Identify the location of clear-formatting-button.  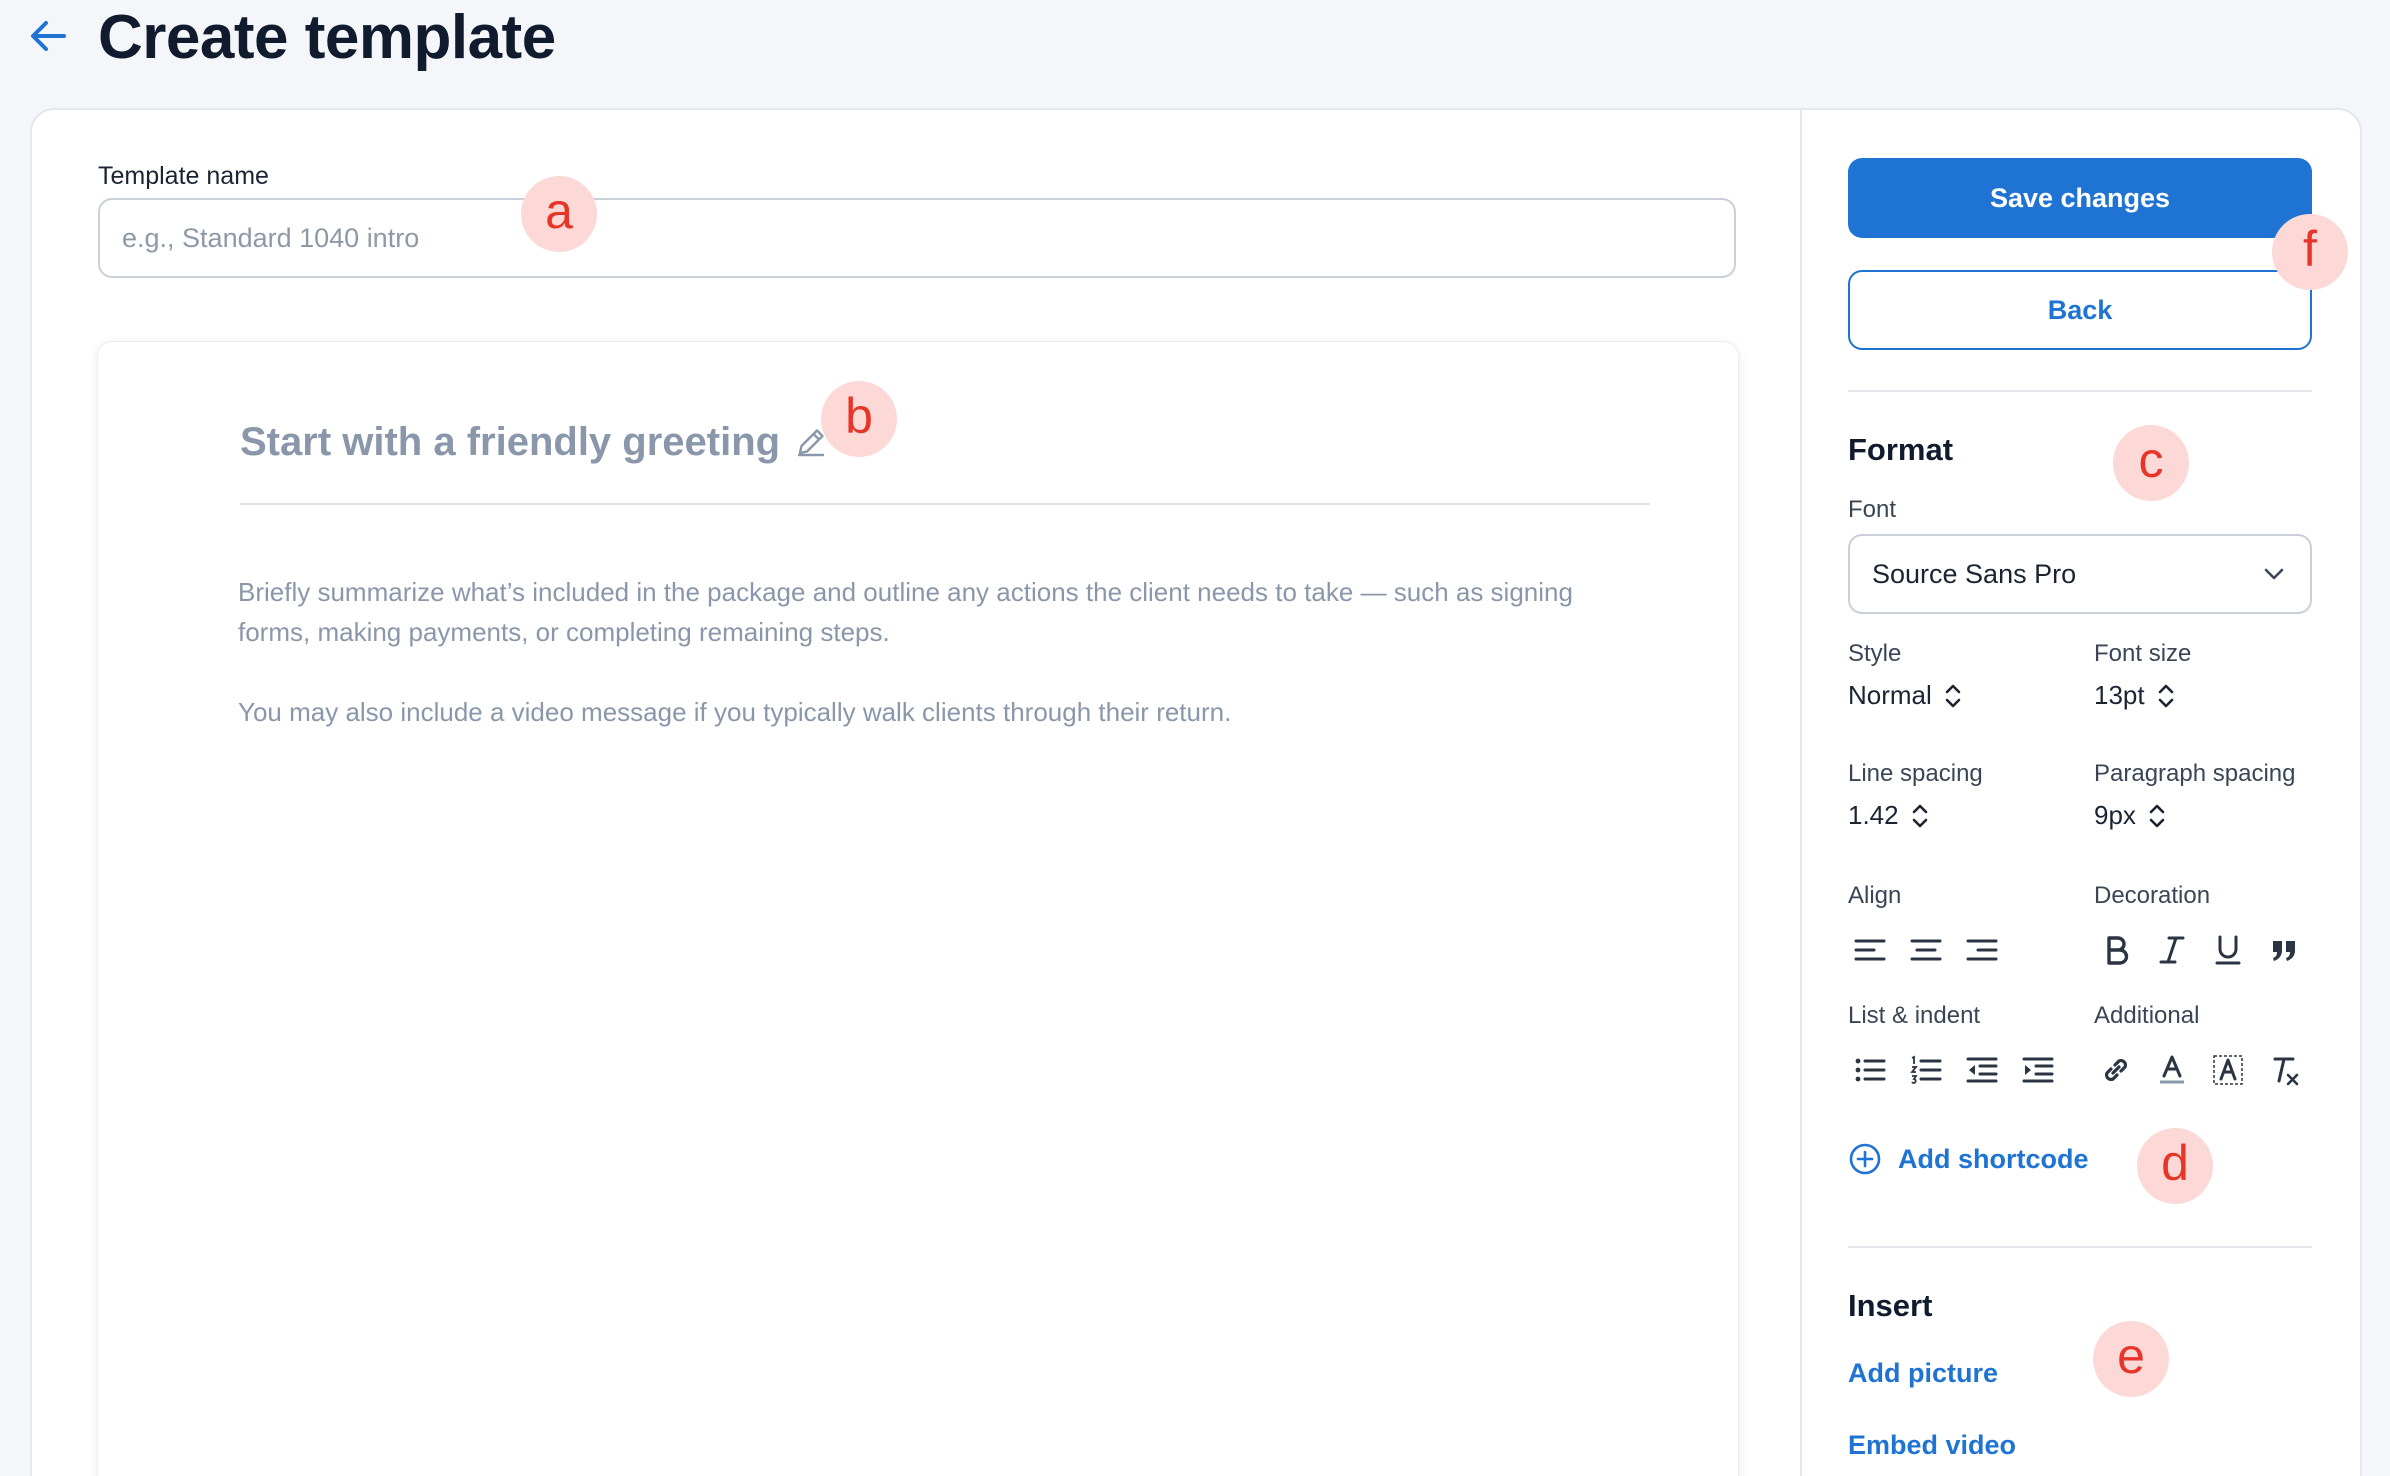
(2284, 1070).